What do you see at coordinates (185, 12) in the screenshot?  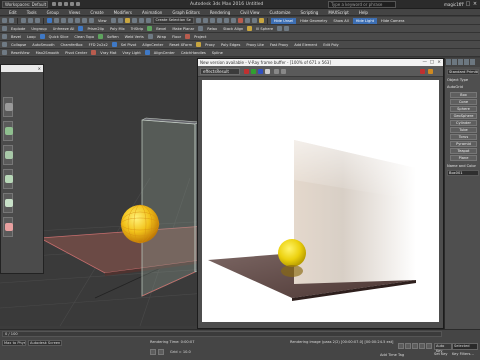 I see `menu-graph-editors: Graph Editors` at bounding box center [185, 12].